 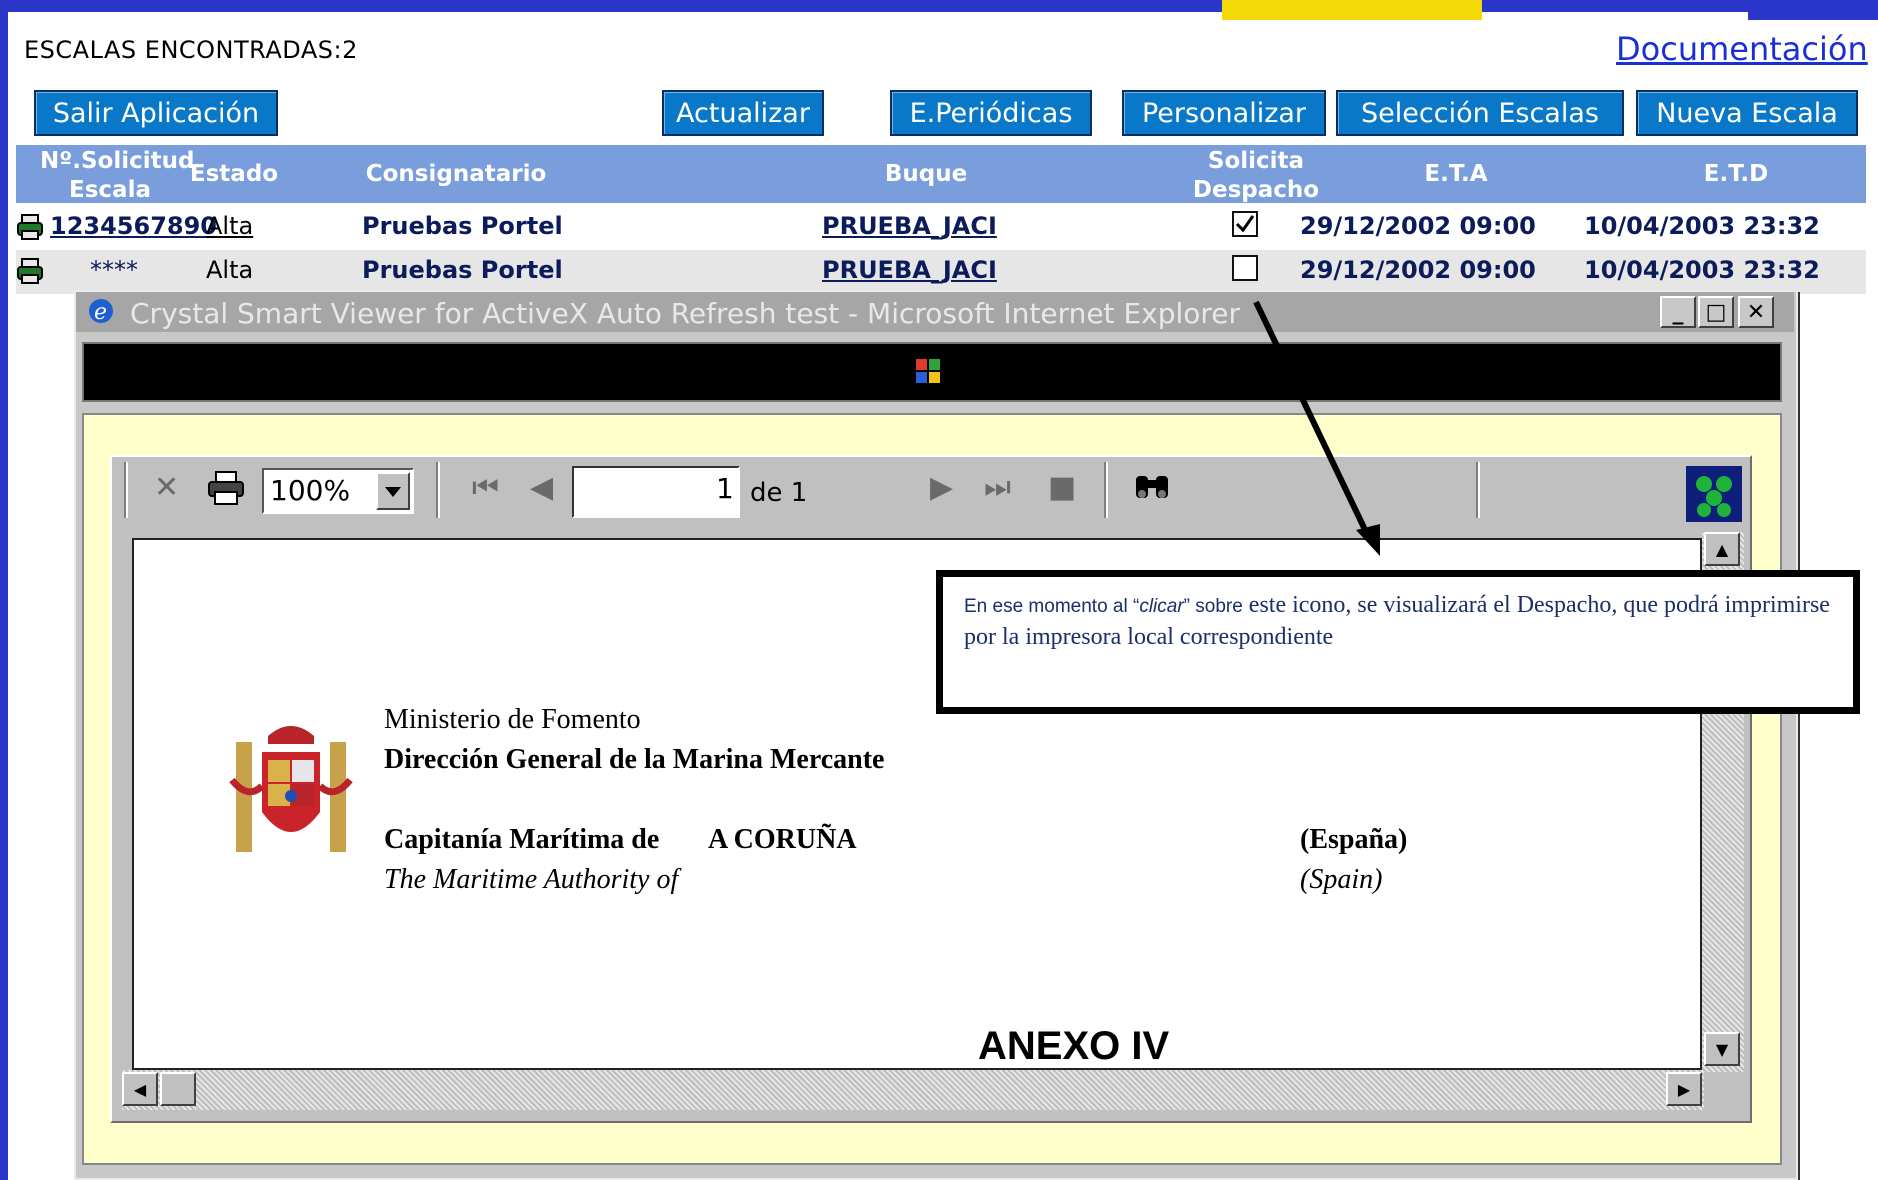 I want to click on first-page-icon: ⏮, so click(x=485, y=487).